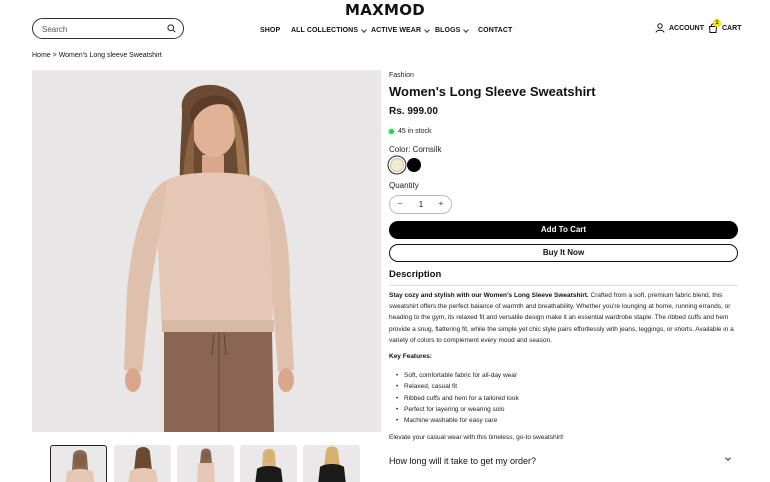  Describe the element at coordinates (41, 55) in the screenshot. I see `breadcrumb-home: Home` at that location.